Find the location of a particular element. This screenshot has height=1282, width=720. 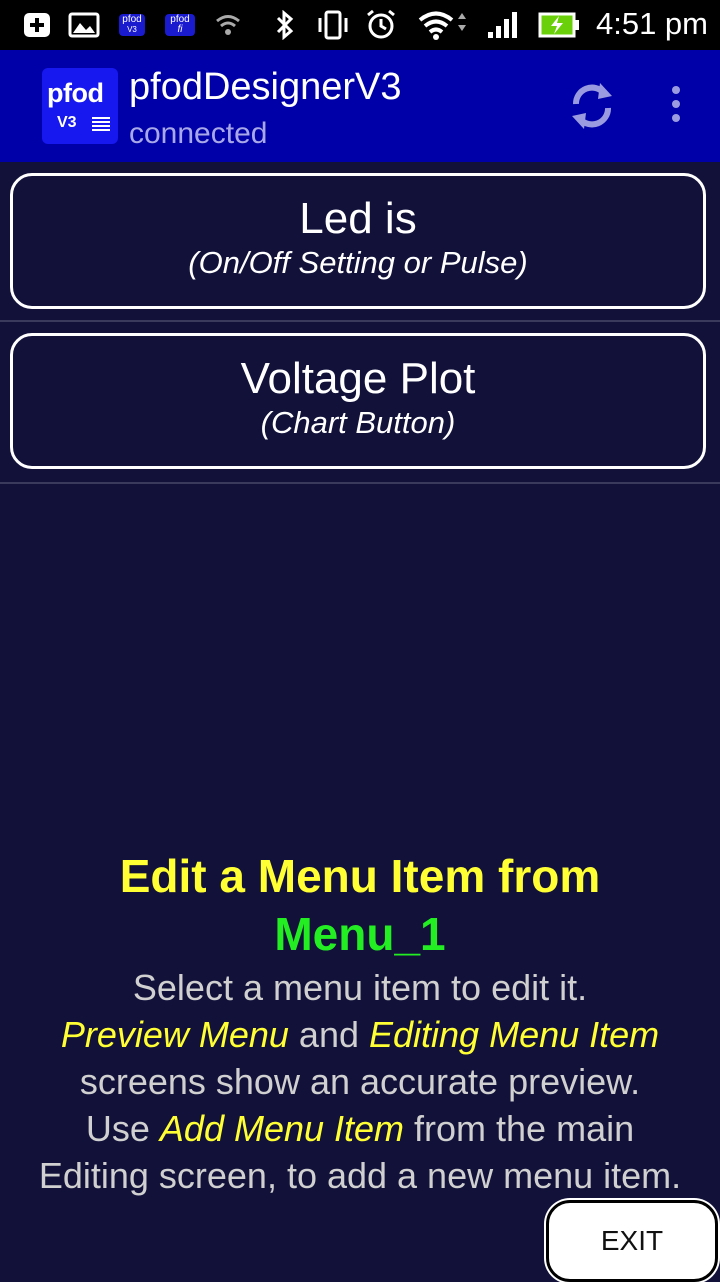

help-line-1: Select a menu item to edit it. is located at coordinates (360, 987).